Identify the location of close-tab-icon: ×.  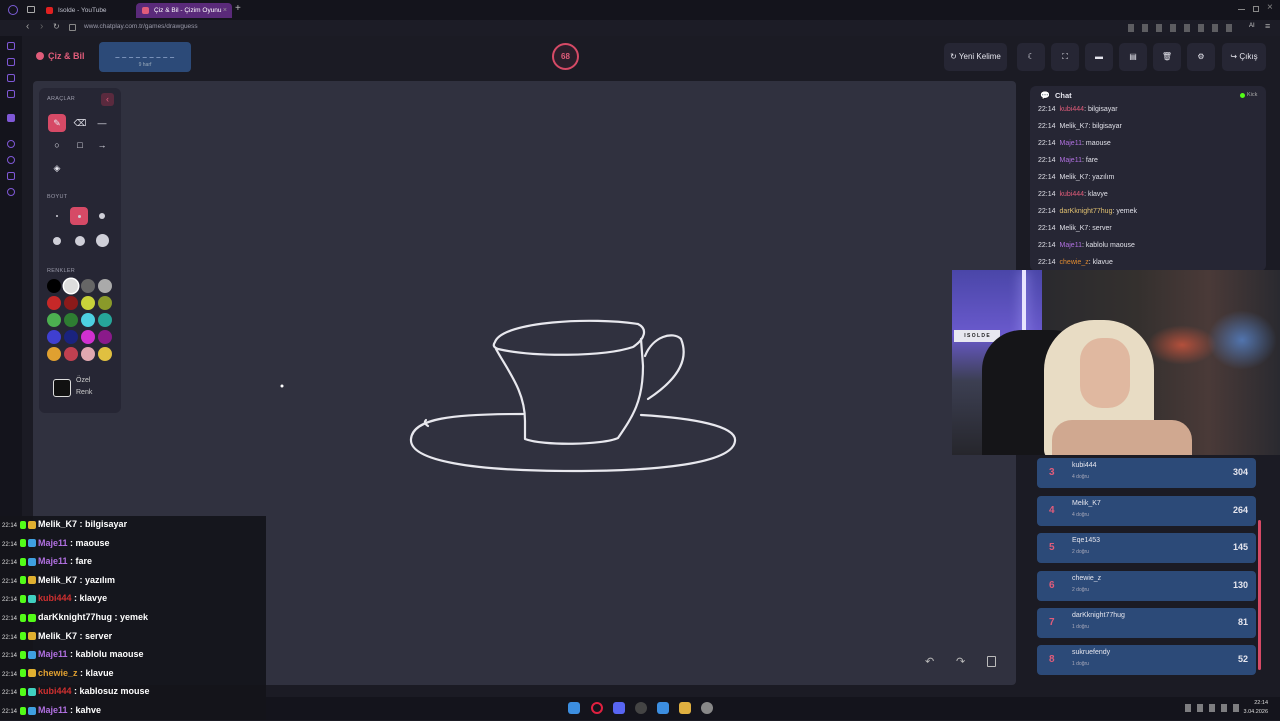
(225, 10).